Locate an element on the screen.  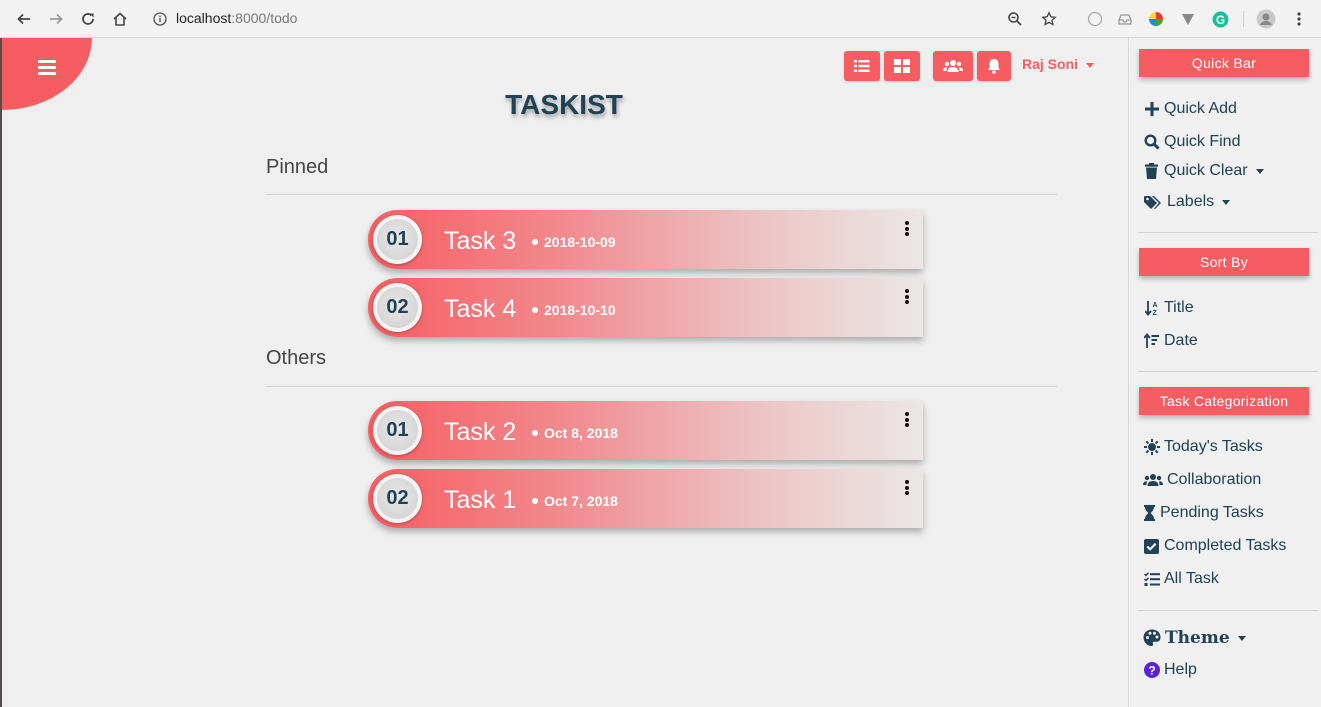
task-name: Task 2 is located at coordinates (480, 432).